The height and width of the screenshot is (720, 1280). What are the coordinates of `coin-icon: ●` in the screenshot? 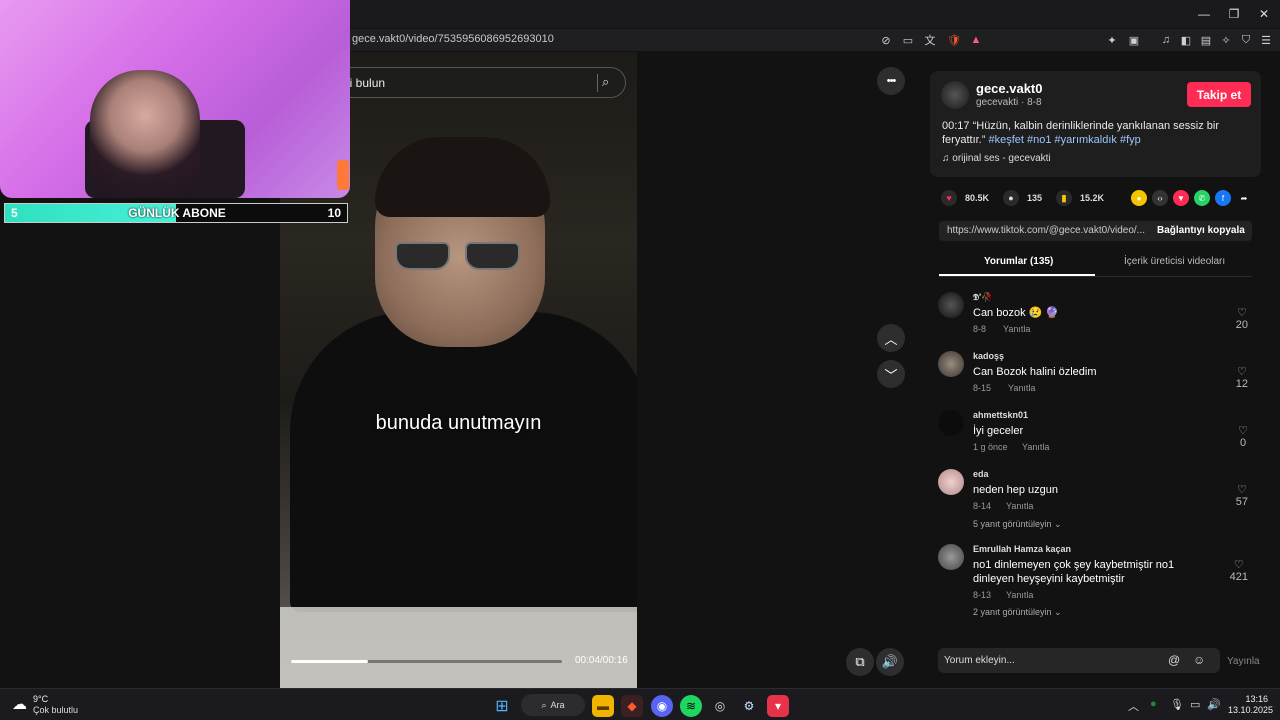 It's located at (1139, 198).